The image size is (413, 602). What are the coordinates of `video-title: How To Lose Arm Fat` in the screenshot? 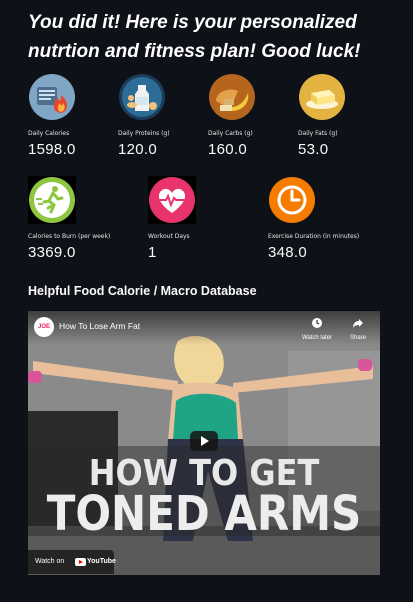 It's located at (99, 326).